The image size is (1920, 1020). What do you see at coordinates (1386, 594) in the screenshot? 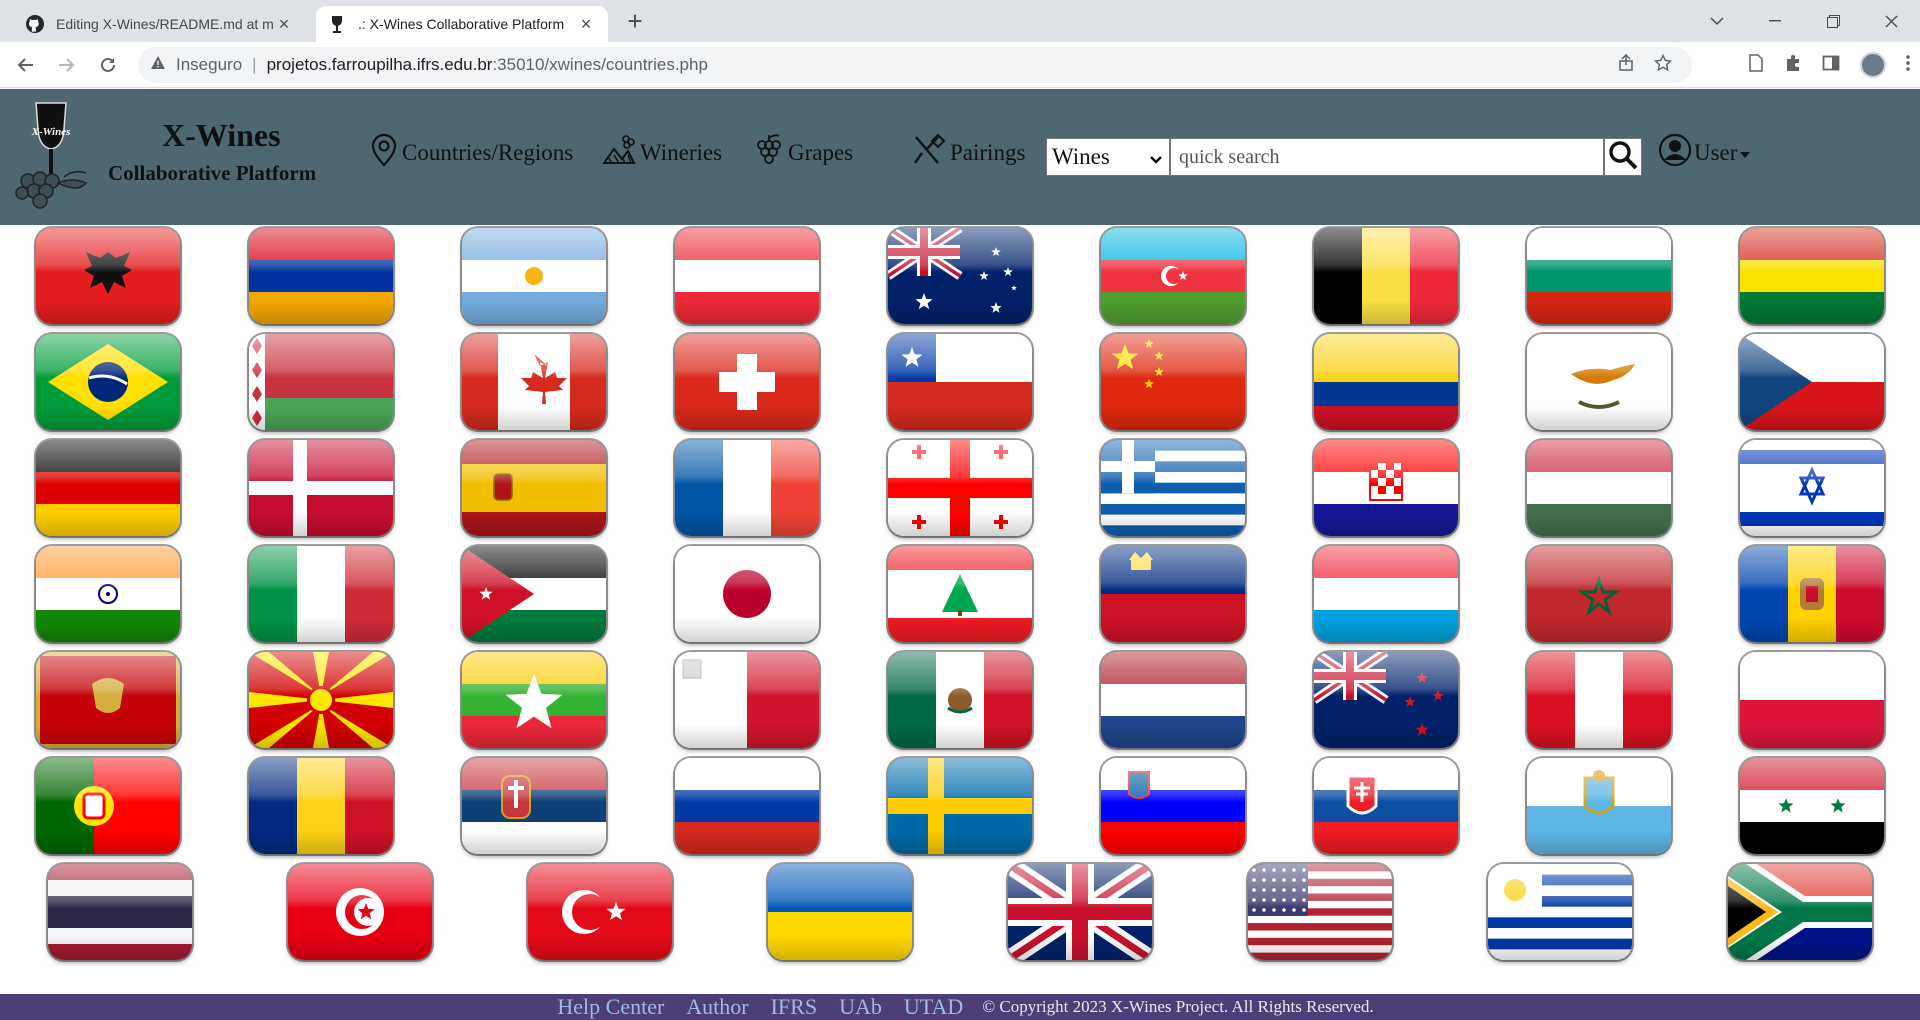
I see `flag-luxembourg` at bounding box center [1386, 594].